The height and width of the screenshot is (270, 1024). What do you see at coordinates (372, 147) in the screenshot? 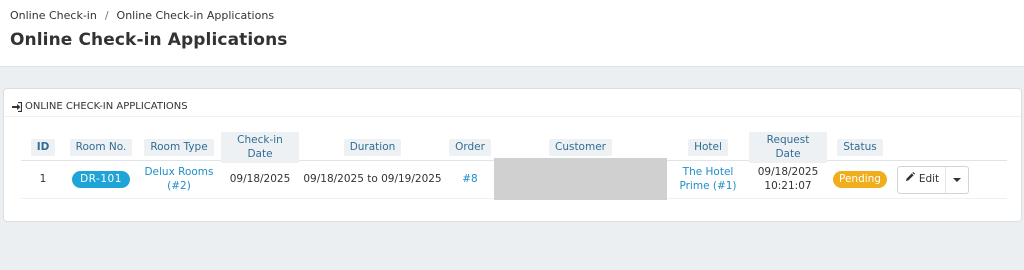
I see `column-header-duration: Duration` at bounding box center [372, 147].